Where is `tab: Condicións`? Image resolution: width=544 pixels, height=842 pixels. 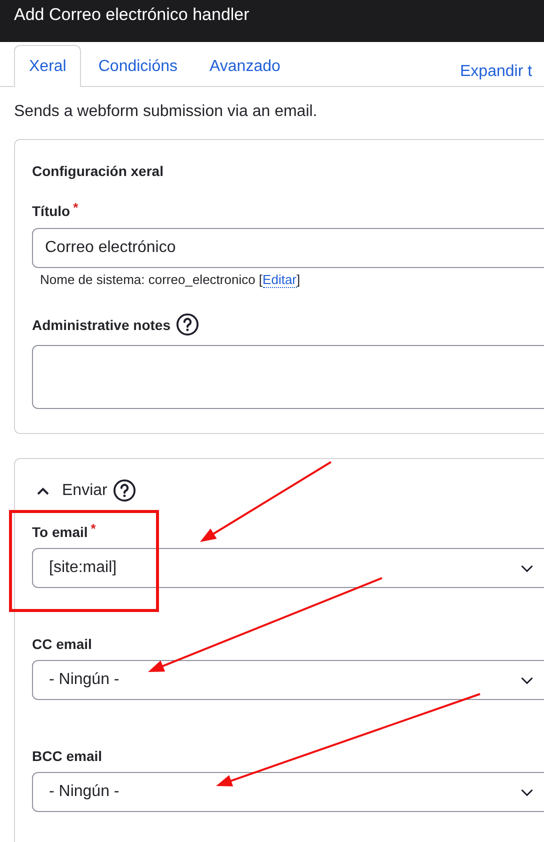
tab: Condicións is located at coordinates (138, 66).